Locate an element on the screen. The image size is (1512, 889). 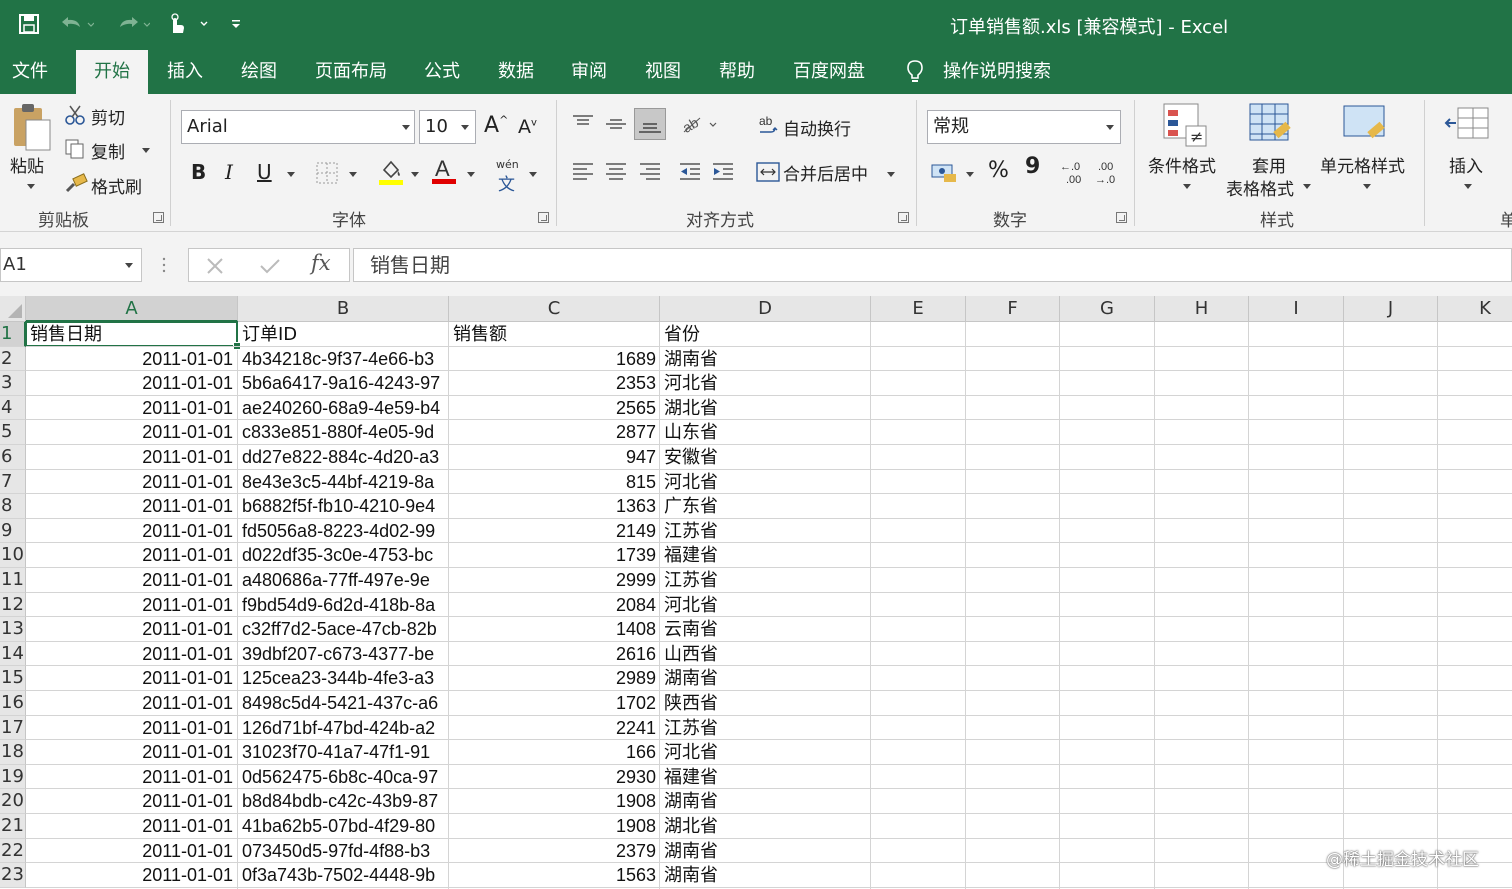
row-header: 2 is located at coordinates (13, 359).